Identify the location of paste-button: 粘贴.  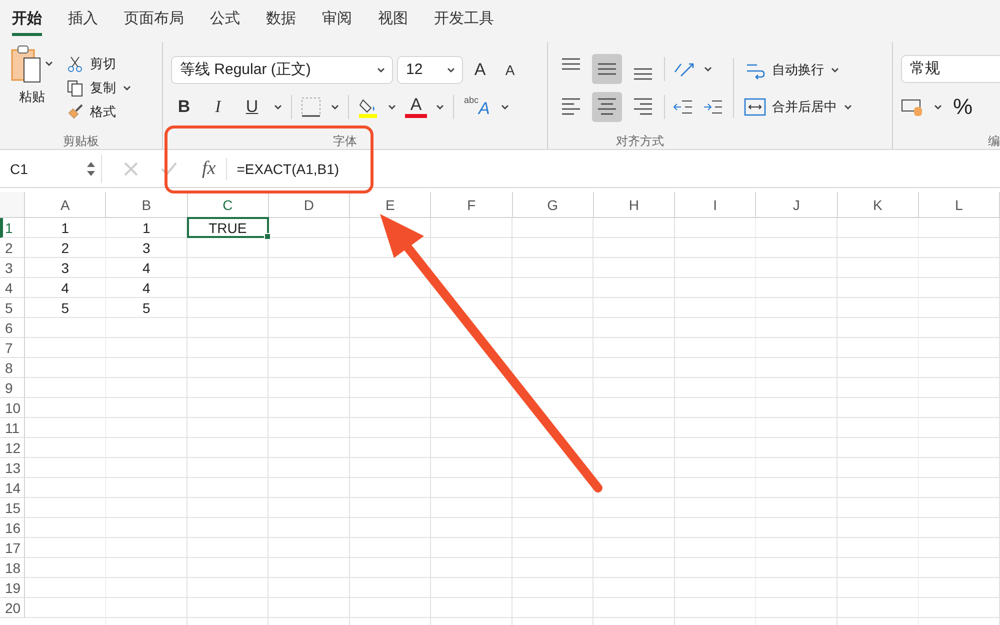
(32, 87).